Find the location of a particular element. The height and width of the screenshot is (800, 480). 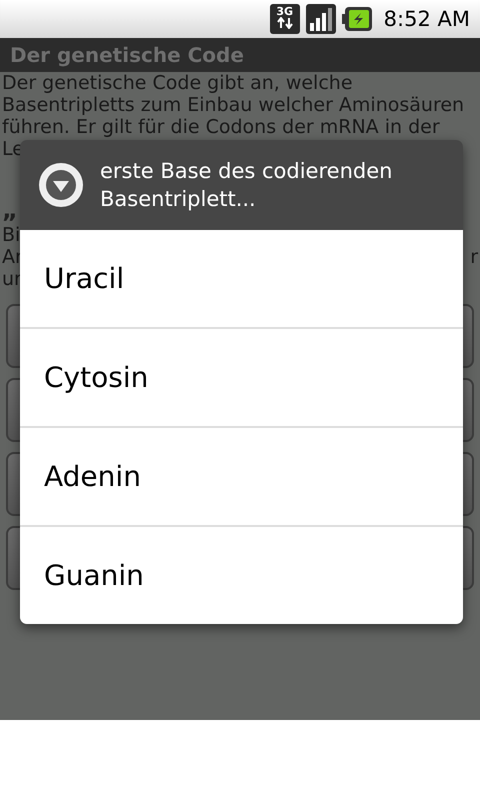

network-icon: 3G is located at coordinates (285, 19).